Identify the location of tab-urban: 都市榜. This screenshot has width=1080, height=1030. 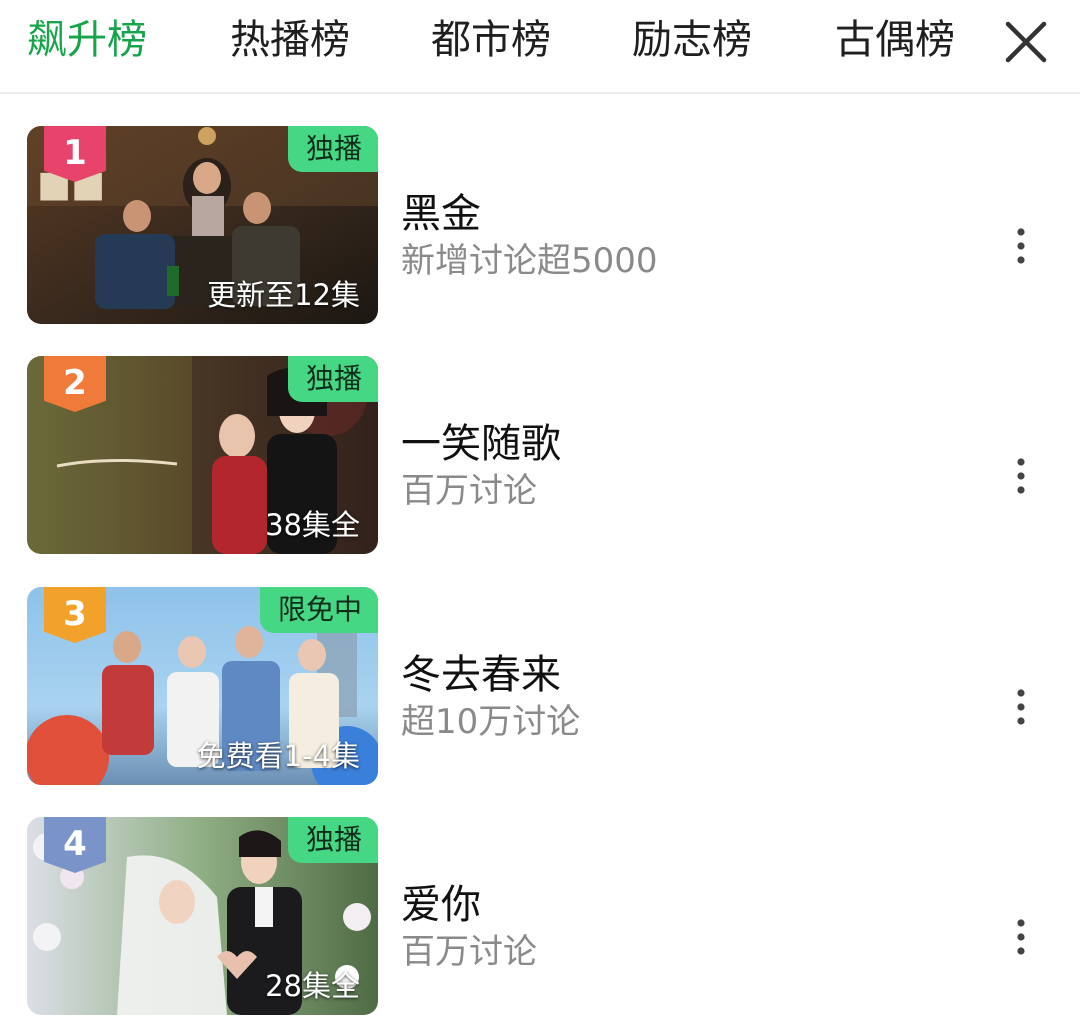
(491, 40).